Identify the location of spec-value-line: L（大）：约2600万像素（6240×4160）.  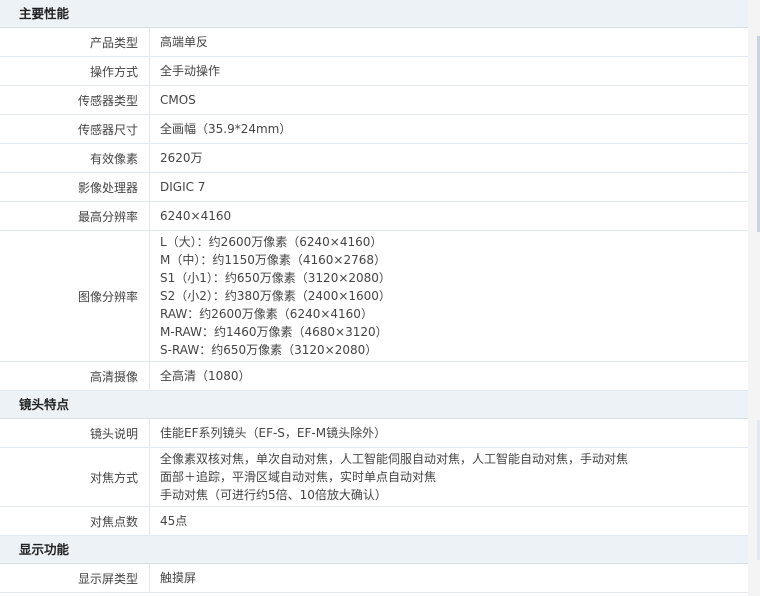
(271, 242).